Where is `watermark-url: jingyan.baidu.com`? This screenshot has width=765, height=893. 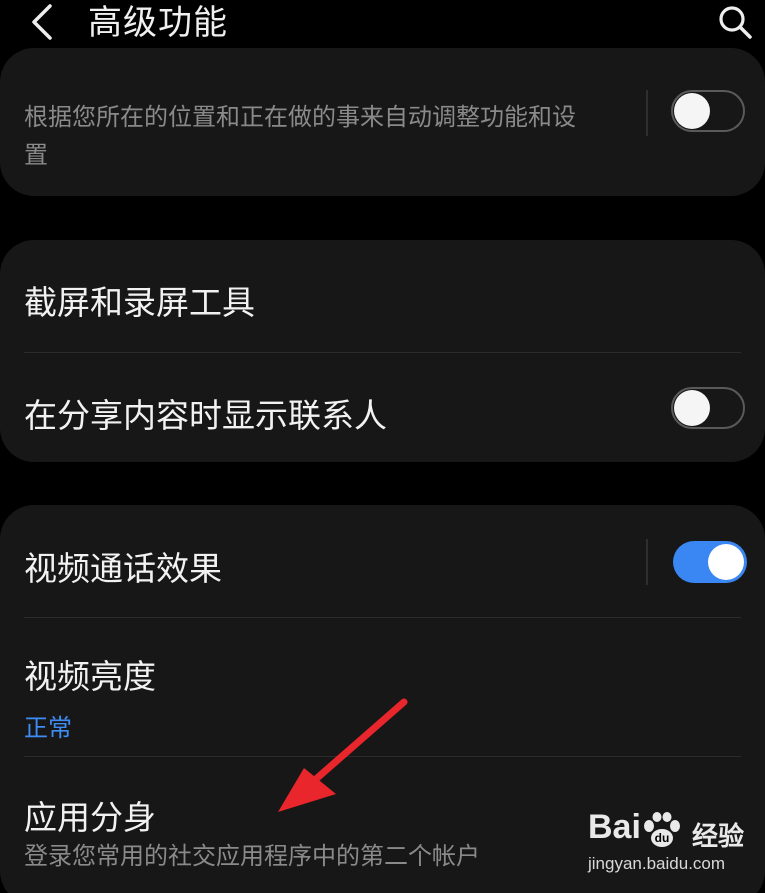 watermark-url: jingyan.baidu.com is located at coordinates (657, 863).